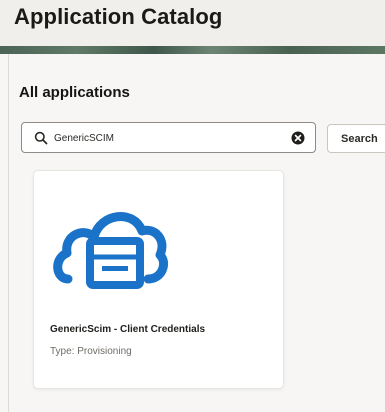 This screenshot has width=385, height=412. What do you see at coordinates (74, 92) in the screenshot?
I see `section-title: All applications` at bounding box center [74, 92].